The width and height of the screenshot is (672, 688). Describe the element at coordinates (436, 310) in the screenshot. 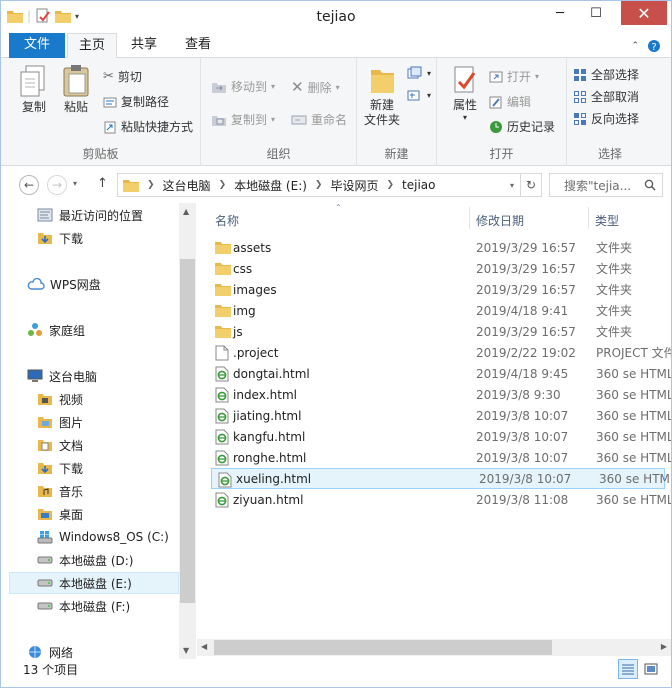

I see `file-row: img 2019/4/18 9:41 文件夹` at that location.